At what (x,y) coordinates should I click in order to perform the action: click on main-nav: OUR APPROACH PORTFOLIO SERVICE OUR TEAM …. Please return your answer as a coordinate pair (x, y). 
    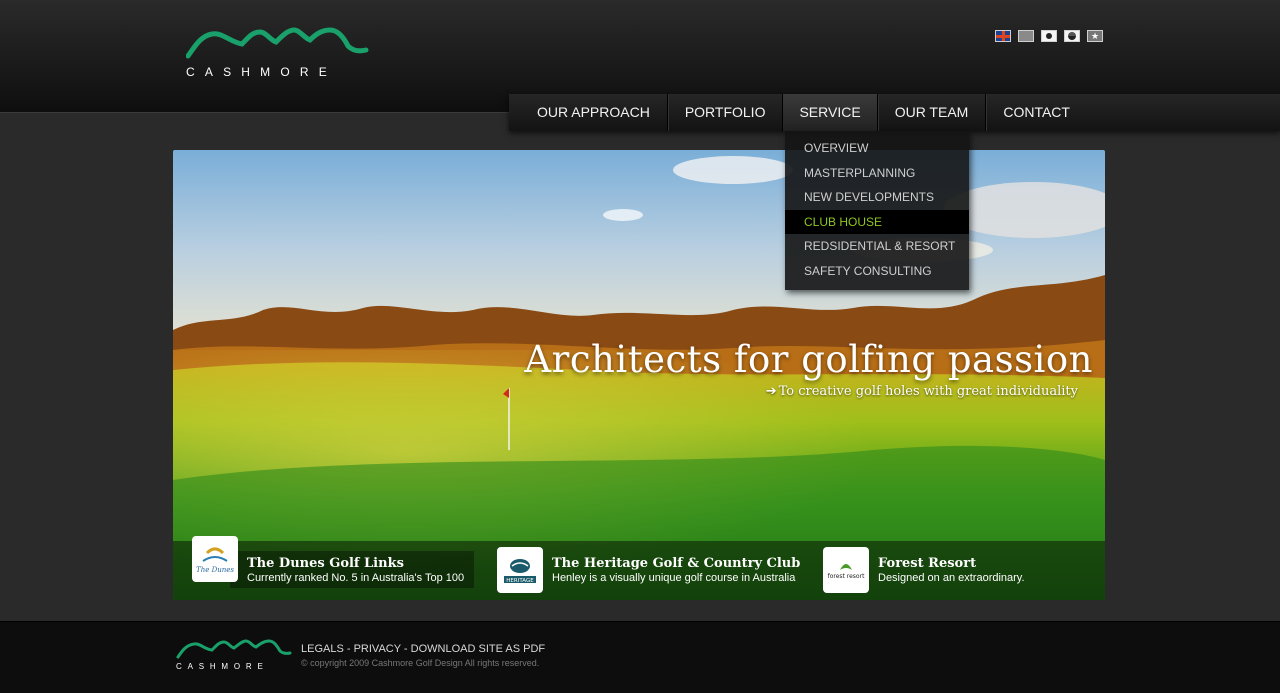
    Looking at the image, I should click on (894, 112).